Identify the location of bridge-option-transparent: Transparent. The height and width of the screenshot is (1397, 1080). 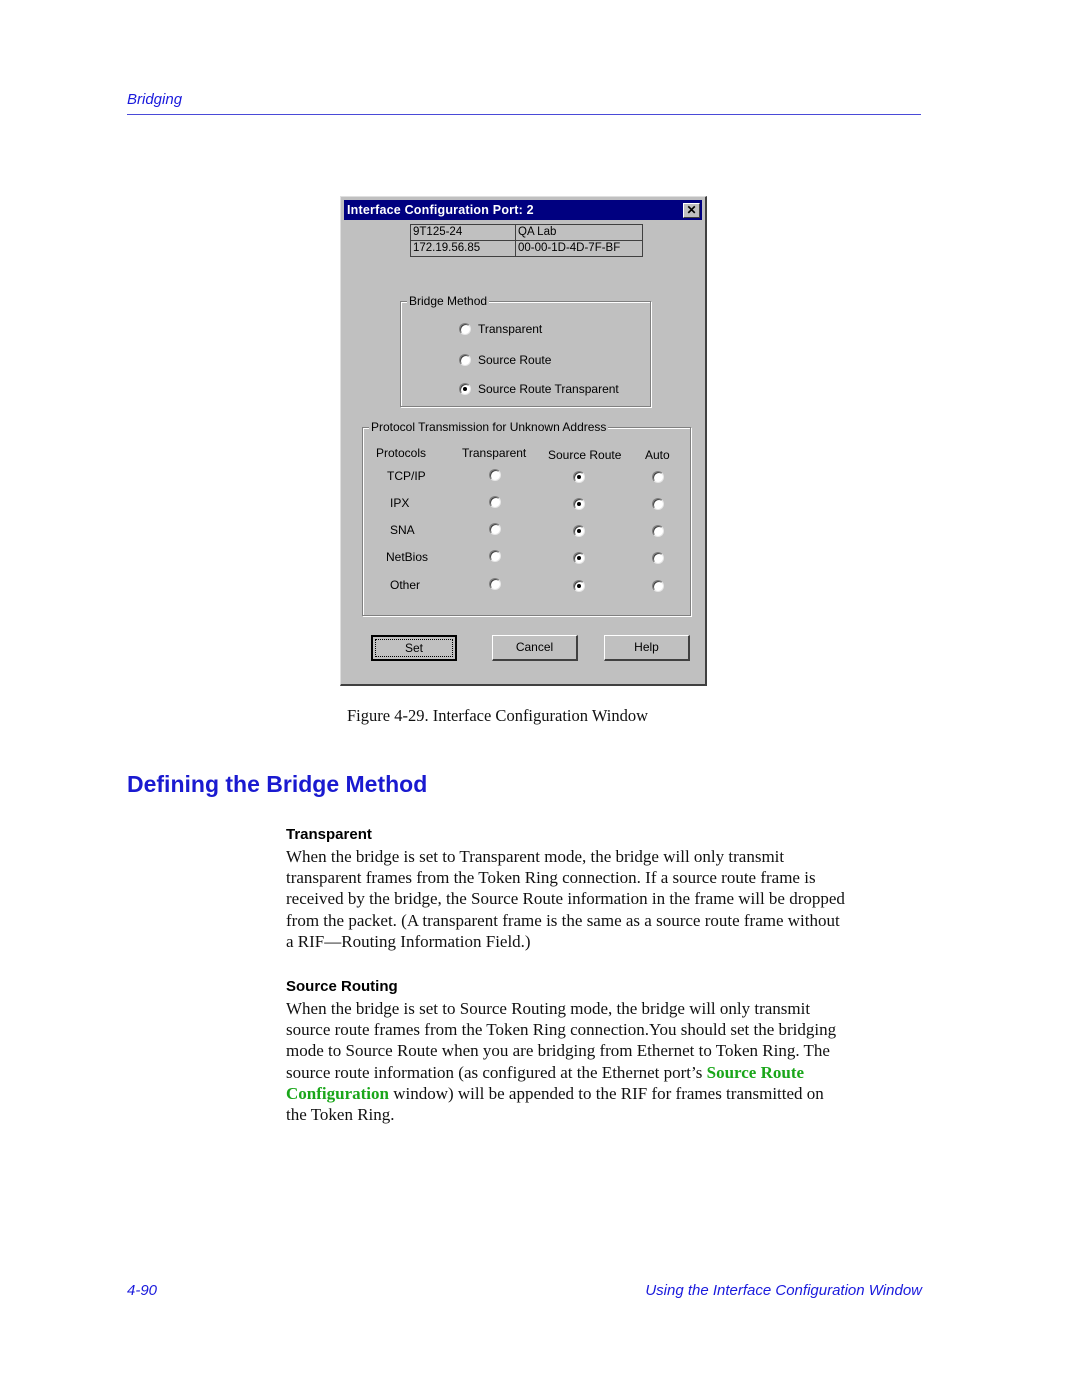
(500, 329).